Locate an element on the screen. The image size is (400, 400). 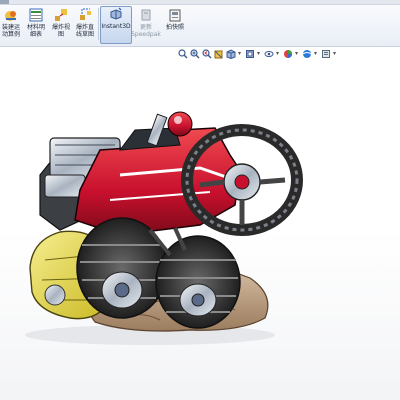
exploded-view-button: 爆炸视 图 is located at coordinates (61, 26).